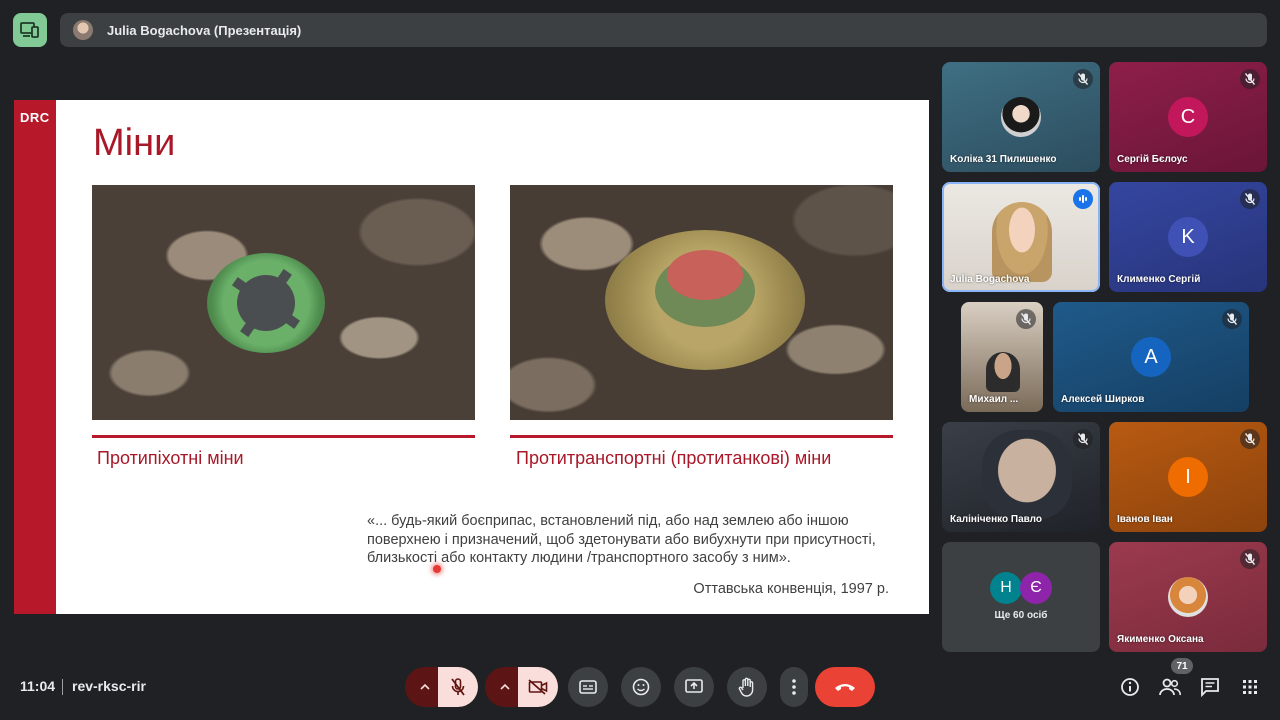  What do you see at coordinates (62, 687) in the screenshot?
I see `footer-divider` at bounding box center [62, 687].